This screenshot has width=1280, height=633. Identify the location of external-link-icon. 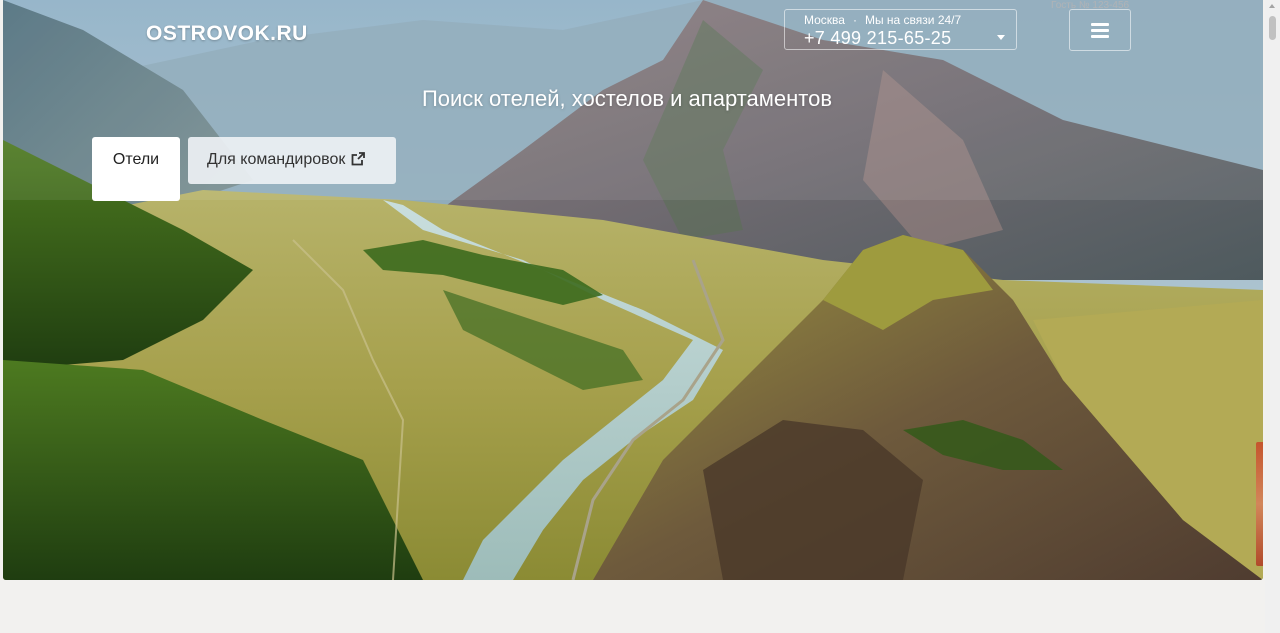
(358, 161).